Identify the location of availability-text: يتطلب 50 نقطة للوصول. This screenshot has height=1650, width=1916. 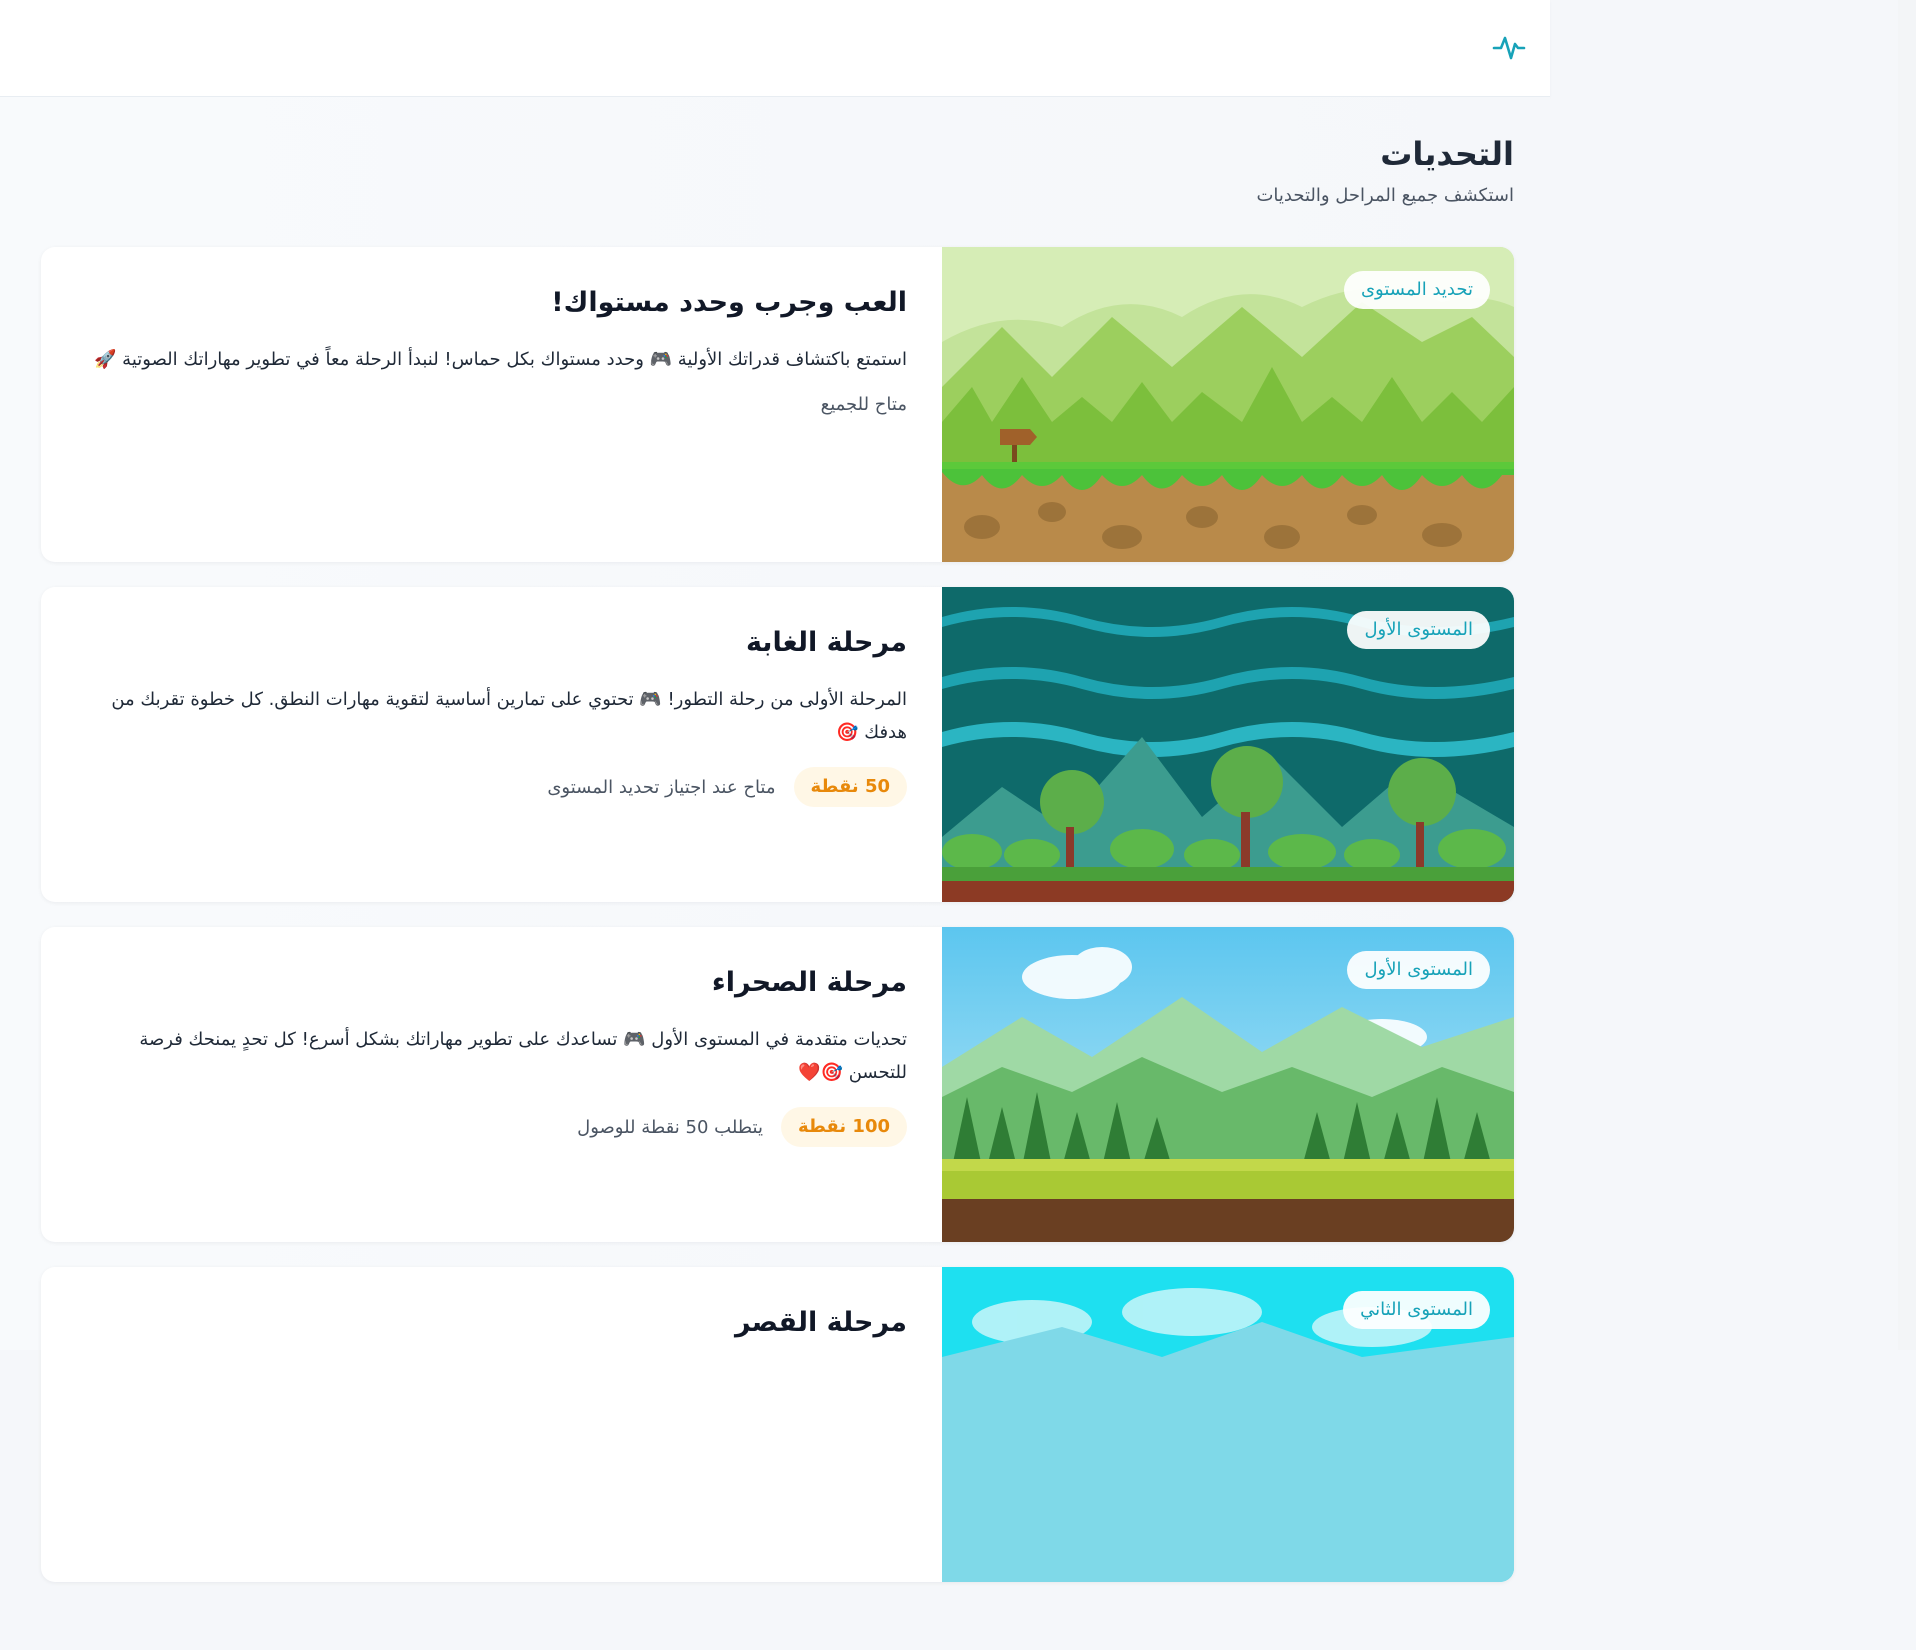
(670, 1127).